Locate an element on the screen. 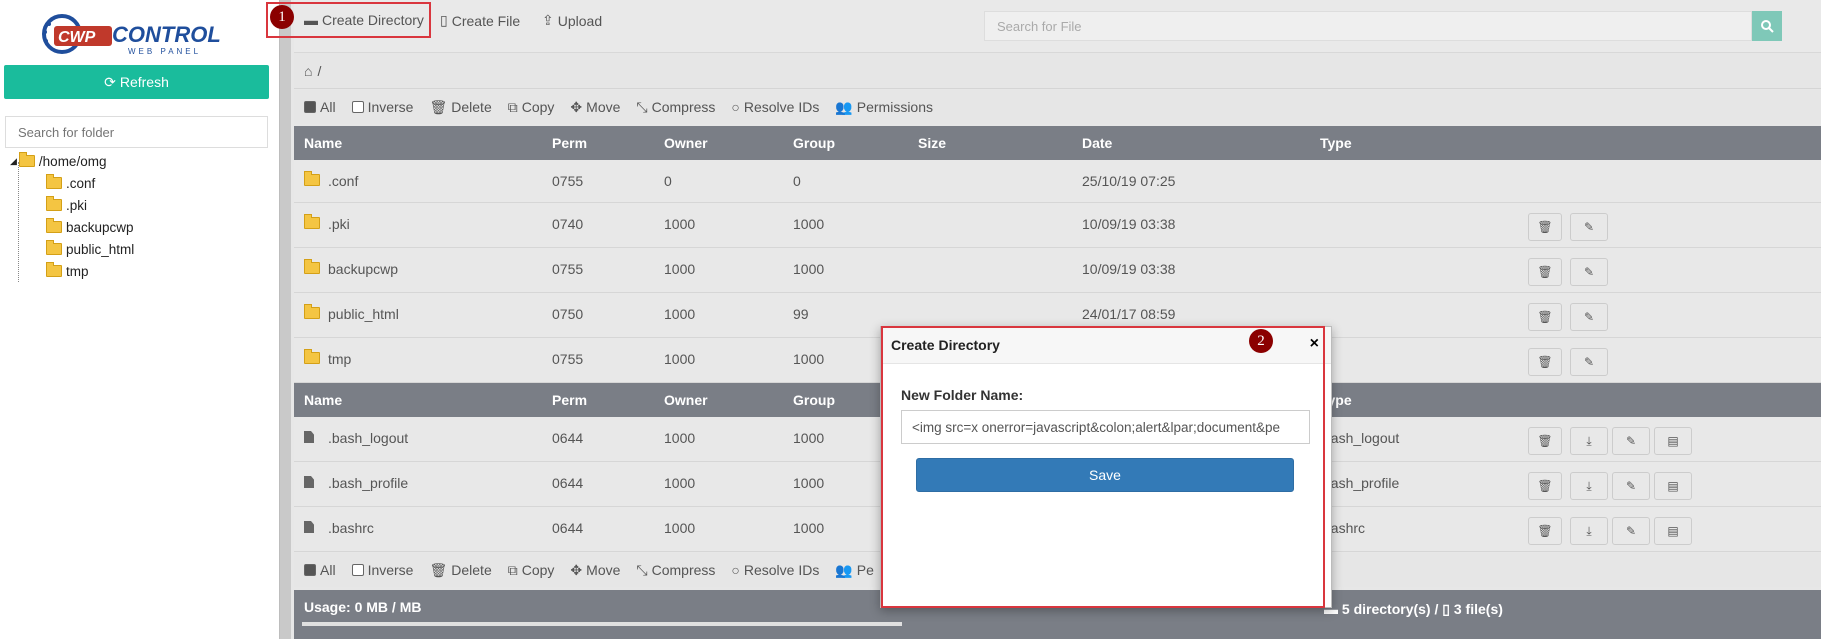 This screenshot has width=1821, height=639. permissions-button: 👥 Pe is located at coordinates (854, 570).